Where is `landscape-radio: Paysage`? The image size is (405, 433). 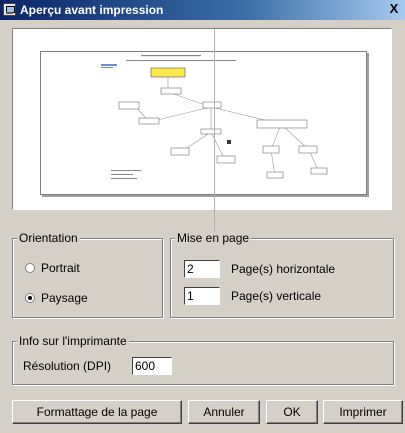 landscape-radio: Paysage is located at coordinates (80, 299).